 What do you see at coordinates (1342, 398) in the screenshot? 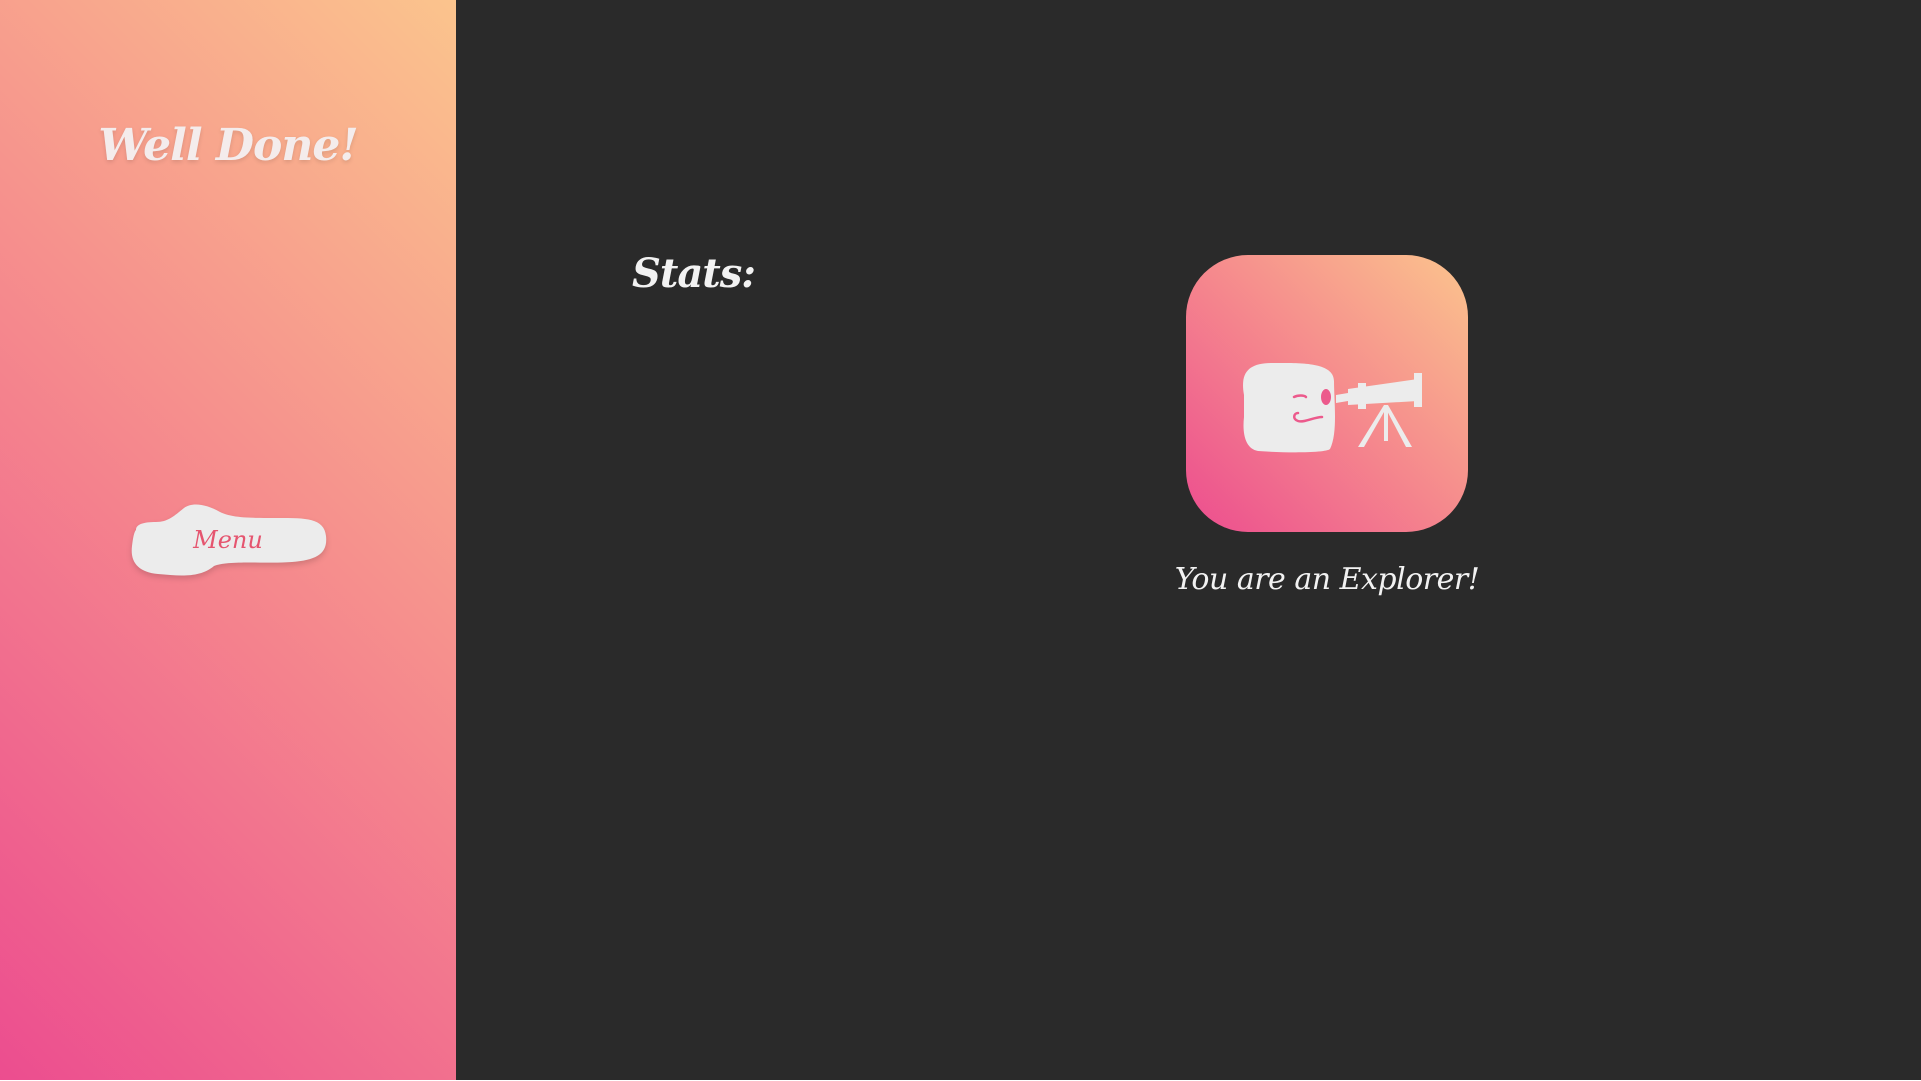
I see `telescope-eyepiece` at bounding box center [1342, 398].